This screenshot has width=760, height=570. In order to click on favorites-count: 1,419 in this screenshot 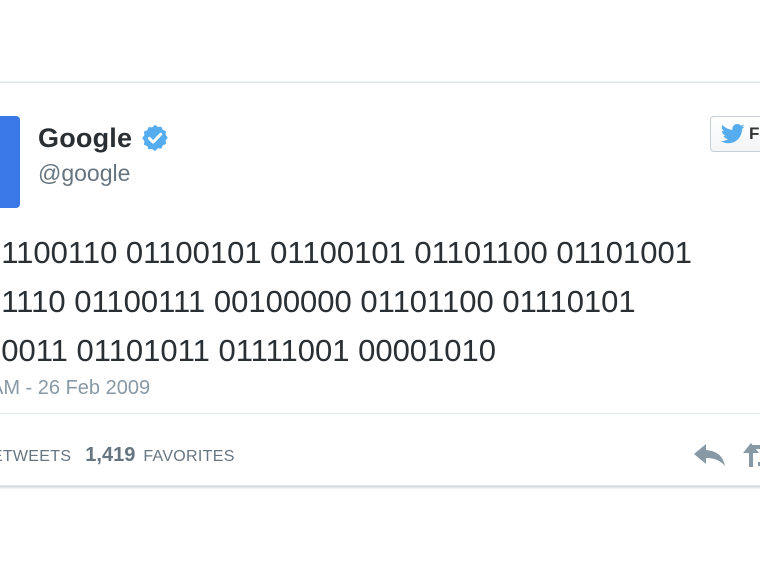, I will do `click(110, 455)`.